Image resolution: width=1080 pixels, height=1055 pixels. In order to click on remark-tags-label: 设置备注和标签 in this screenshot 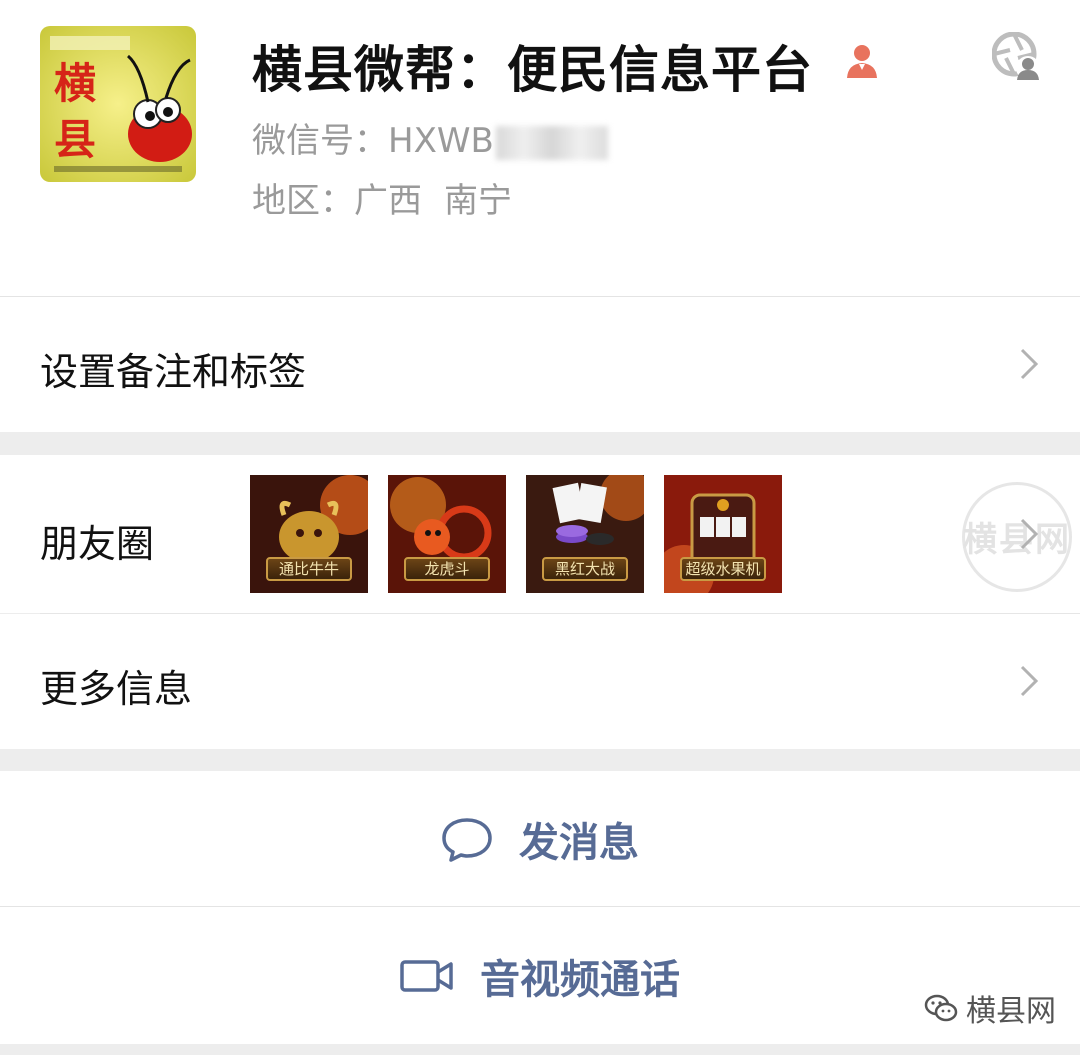, I will do `click(173, 372)`.